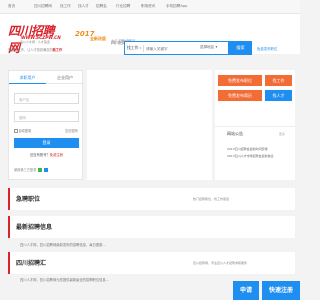  What do you see at coordinates (71, 130) in the screenshot?
I see `forgot-password-link: 忘记密码` at bounding box center [71, 130].